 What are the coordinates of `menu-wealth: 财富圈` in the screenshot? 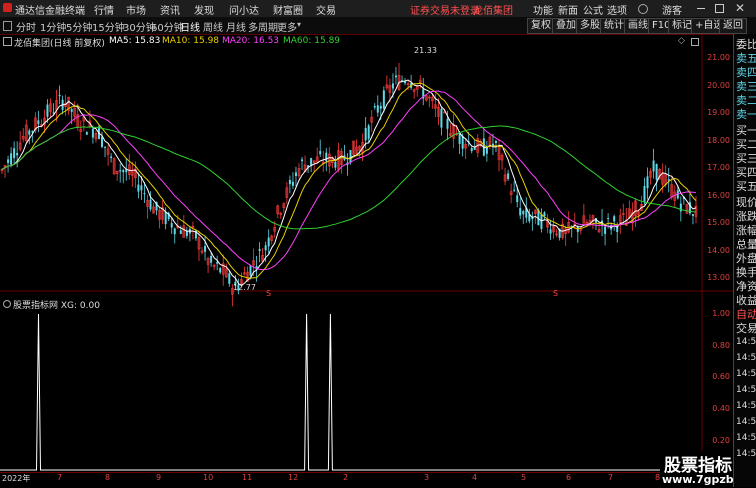 It's located at (288, 9).